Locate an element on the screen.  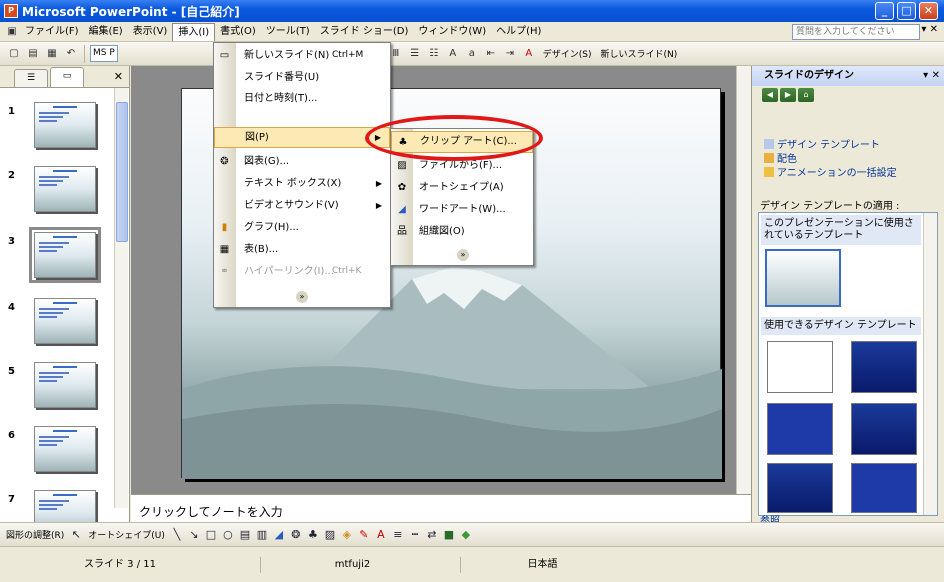
draw-menu-button: 図形の調整(R) is located at coordinates (35, 534).